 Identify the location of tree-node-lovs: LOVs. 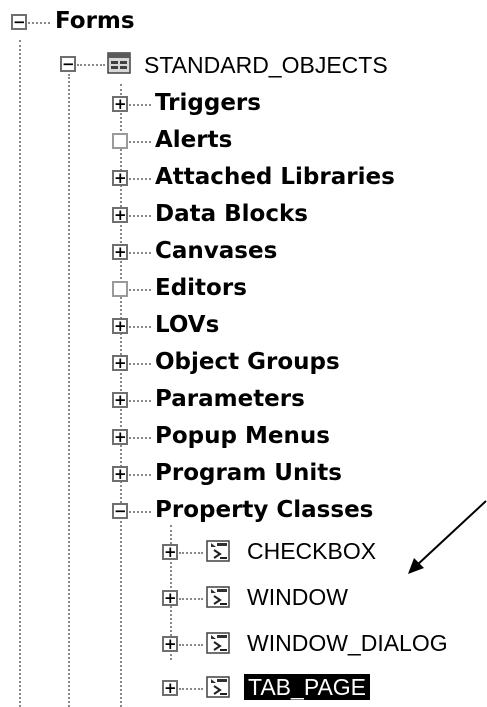
(187, 325).